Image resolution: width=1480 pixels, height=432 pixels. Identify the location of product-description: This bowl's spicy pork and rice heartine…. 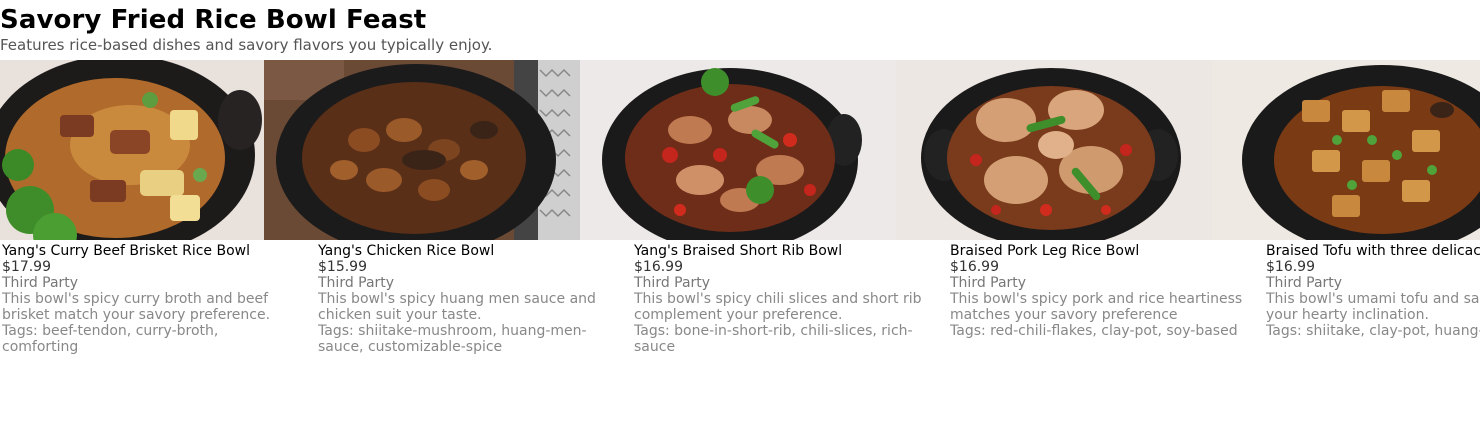
(1096, 307).